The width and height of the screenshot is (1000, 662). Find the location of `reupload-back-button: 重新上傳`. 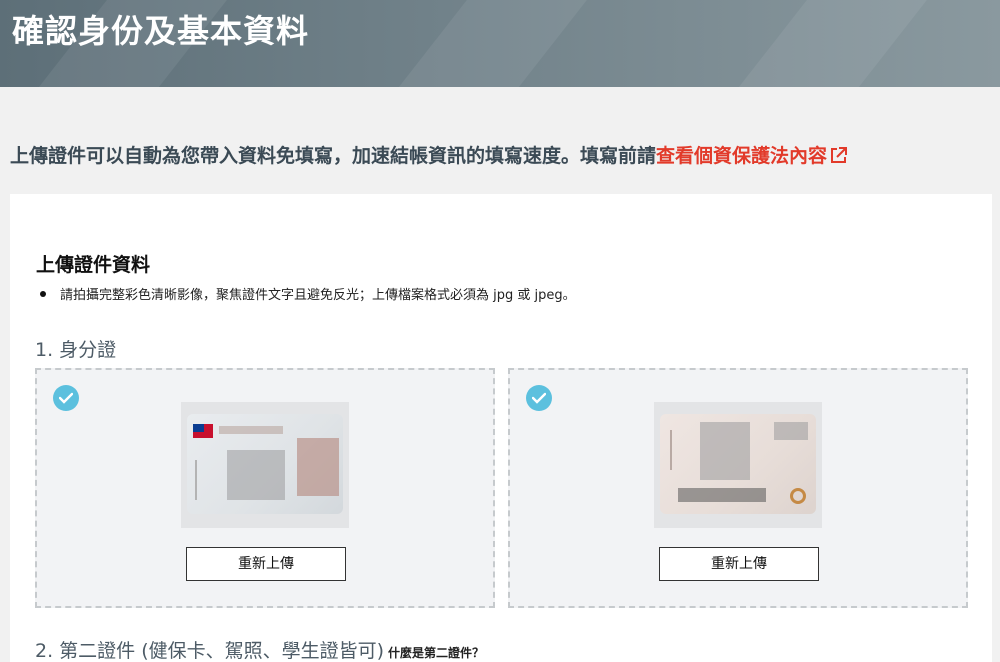

reupload-back-button: 重新上傳 is located at coordinates (739, 564).